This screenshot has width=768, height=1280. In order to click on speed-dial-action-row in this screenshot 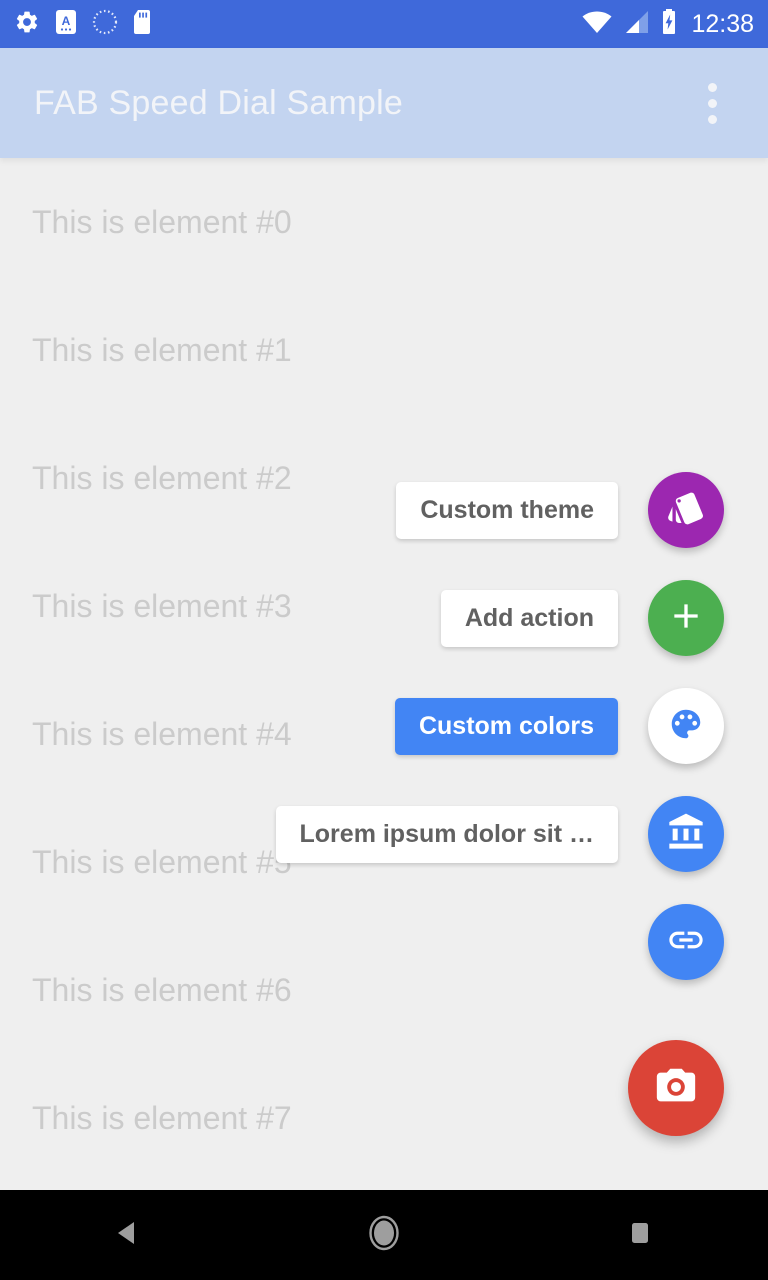, I will do `click(686, 942)`.